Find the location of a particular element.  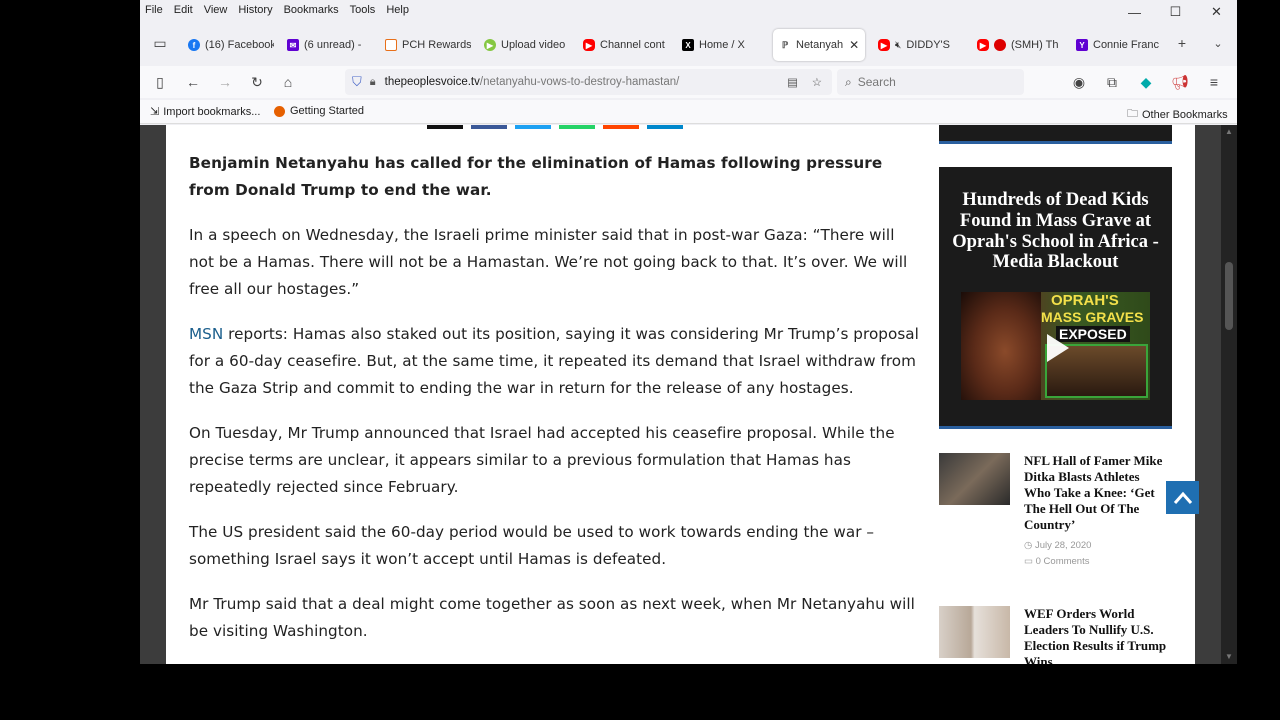

tab-mail: ✉ (6 unread) - is located at coordinates (327, 45).